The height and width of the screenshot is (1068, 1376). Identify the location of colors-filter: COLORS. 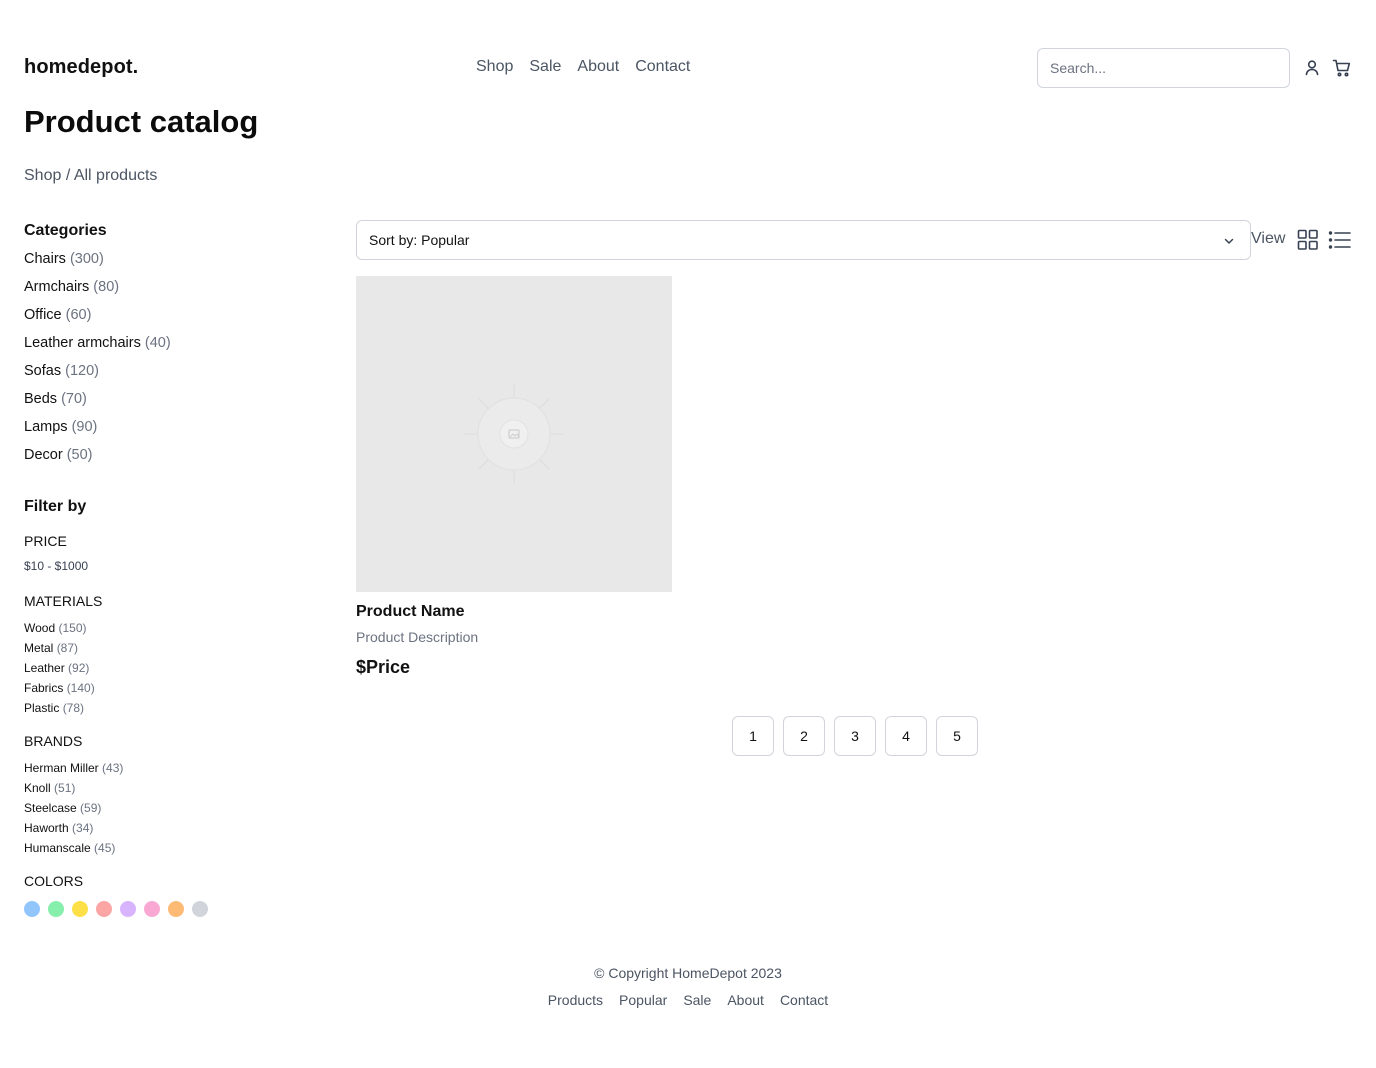
(116, 895).